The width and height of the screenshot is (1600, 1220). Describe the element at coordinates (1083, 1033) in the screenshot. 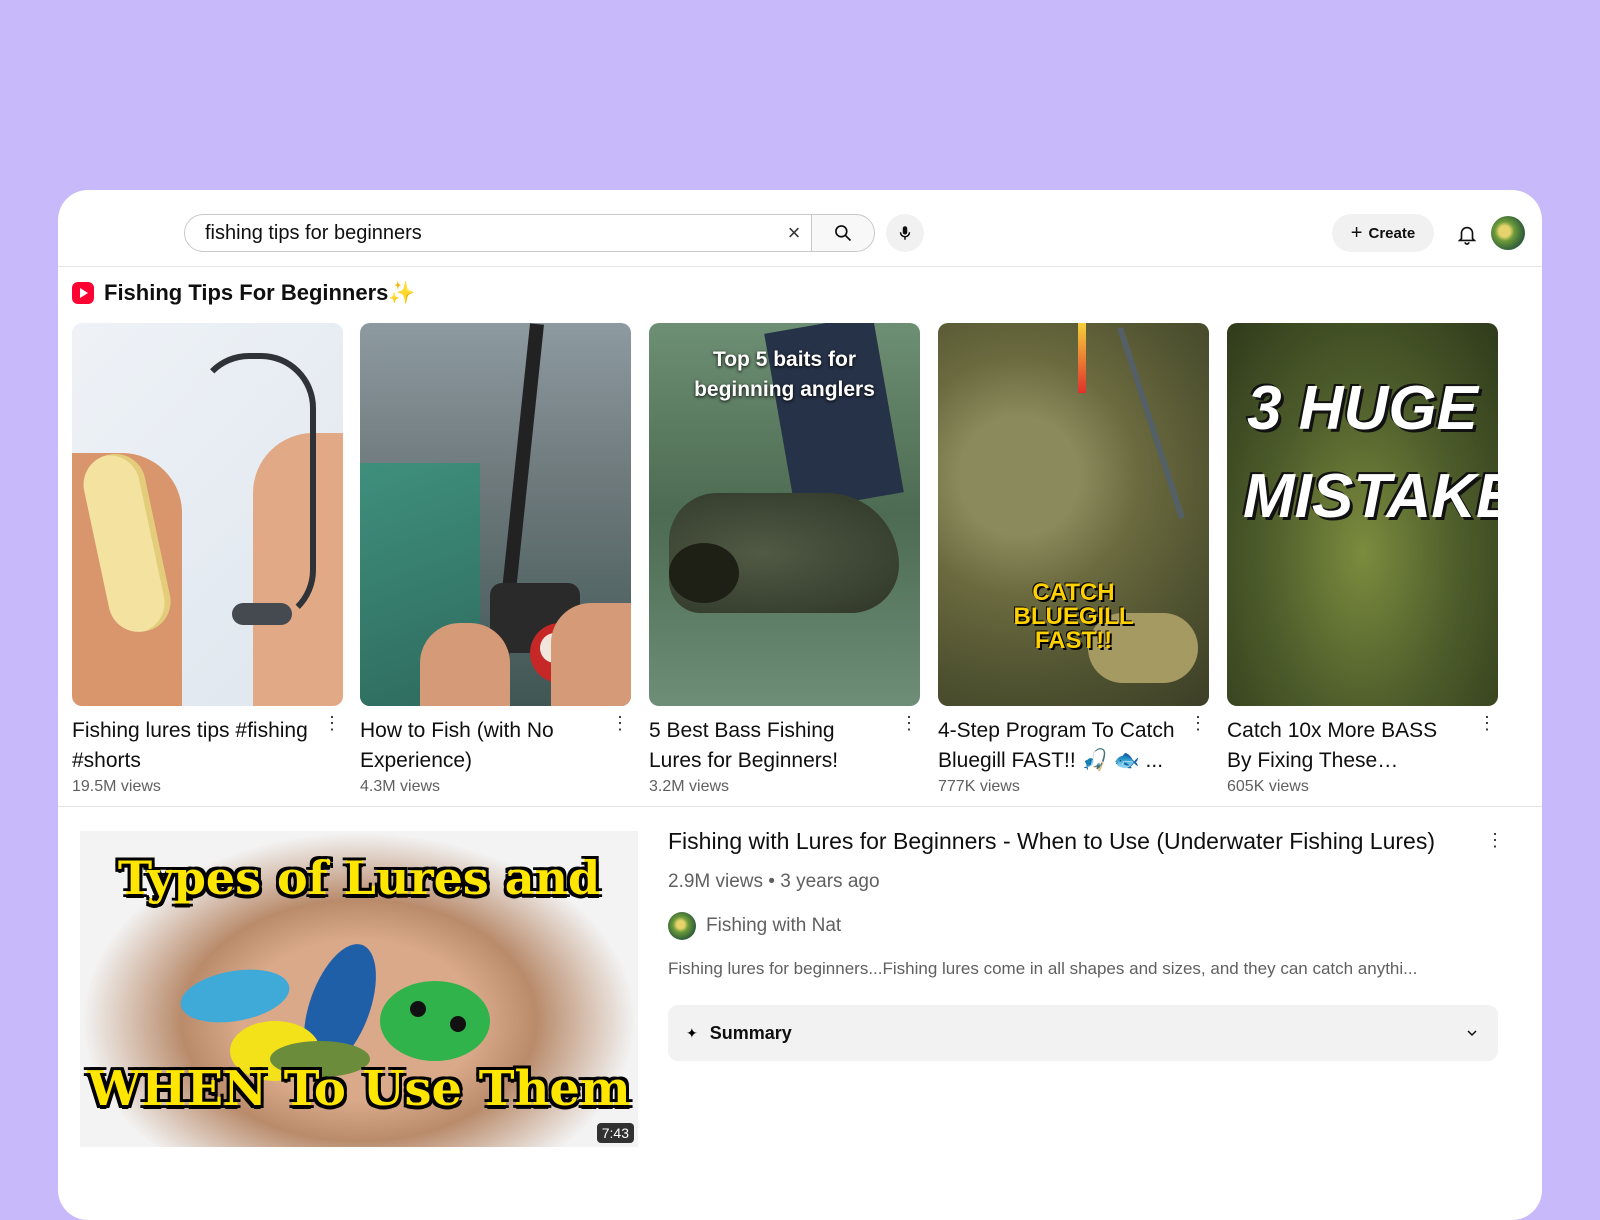

I see `summary-expander: ✦ Summary` at that location.